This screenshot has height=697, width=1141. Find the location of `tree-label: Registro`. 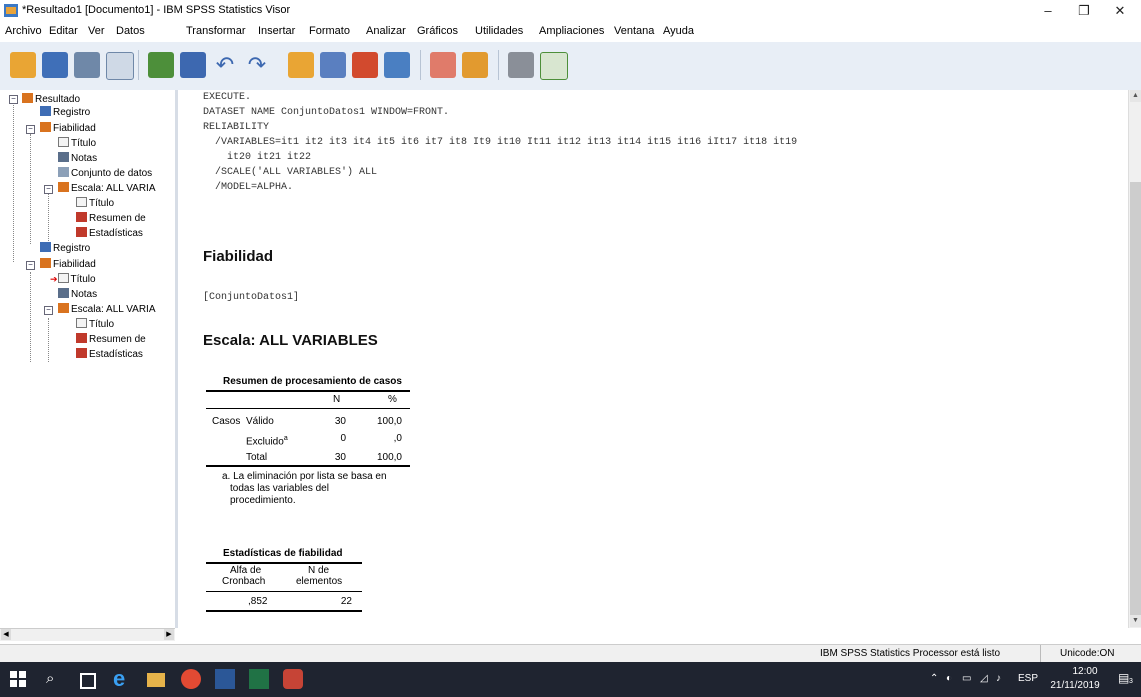

tree-label: Registro is located at coordinates (72, 248).